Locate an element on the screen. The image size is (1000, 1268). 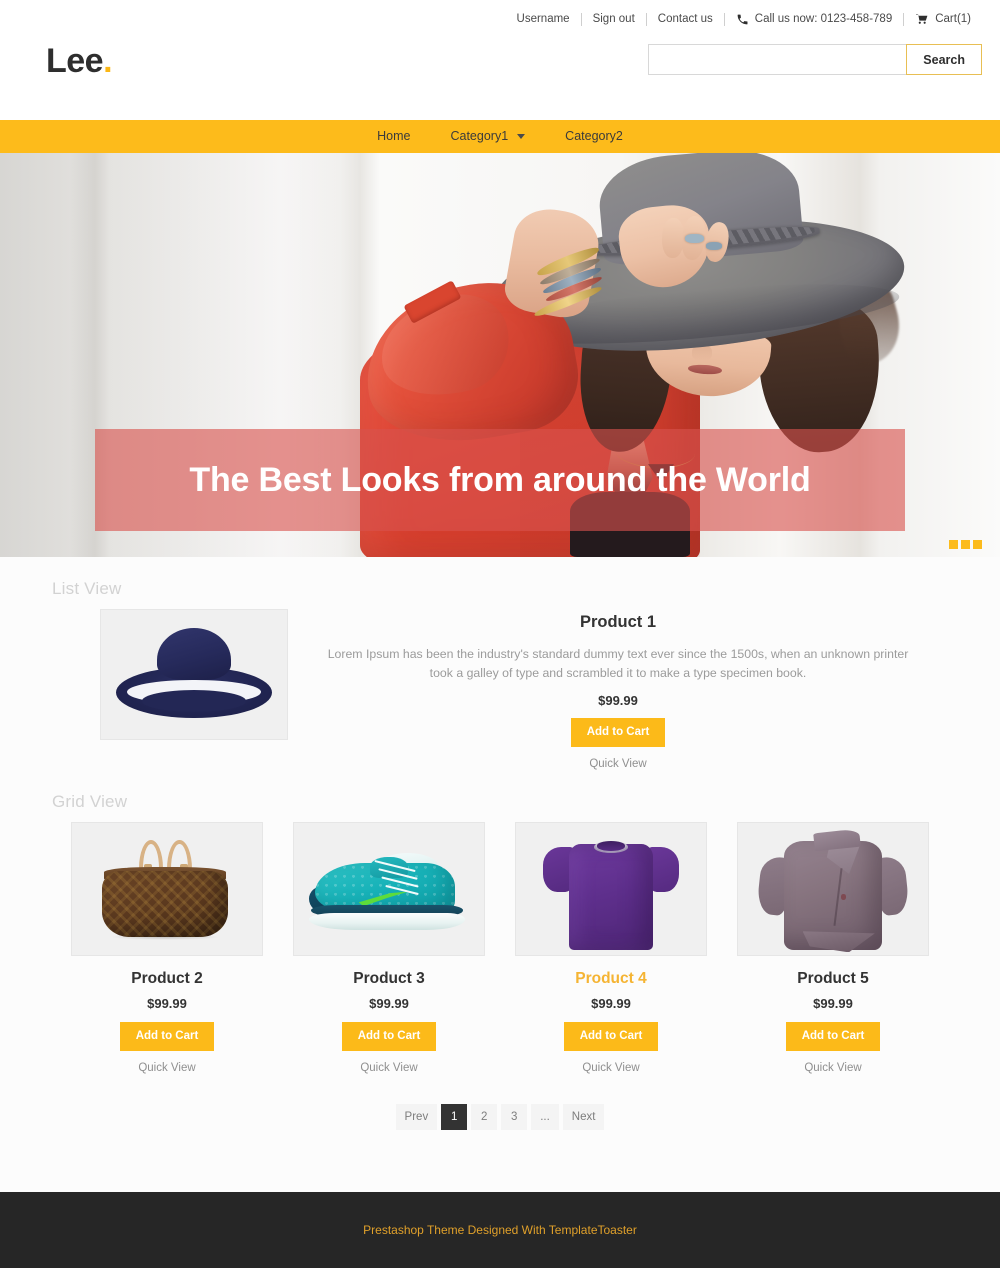
cart-link: Cart(1) is located at coordinates (943, 19).